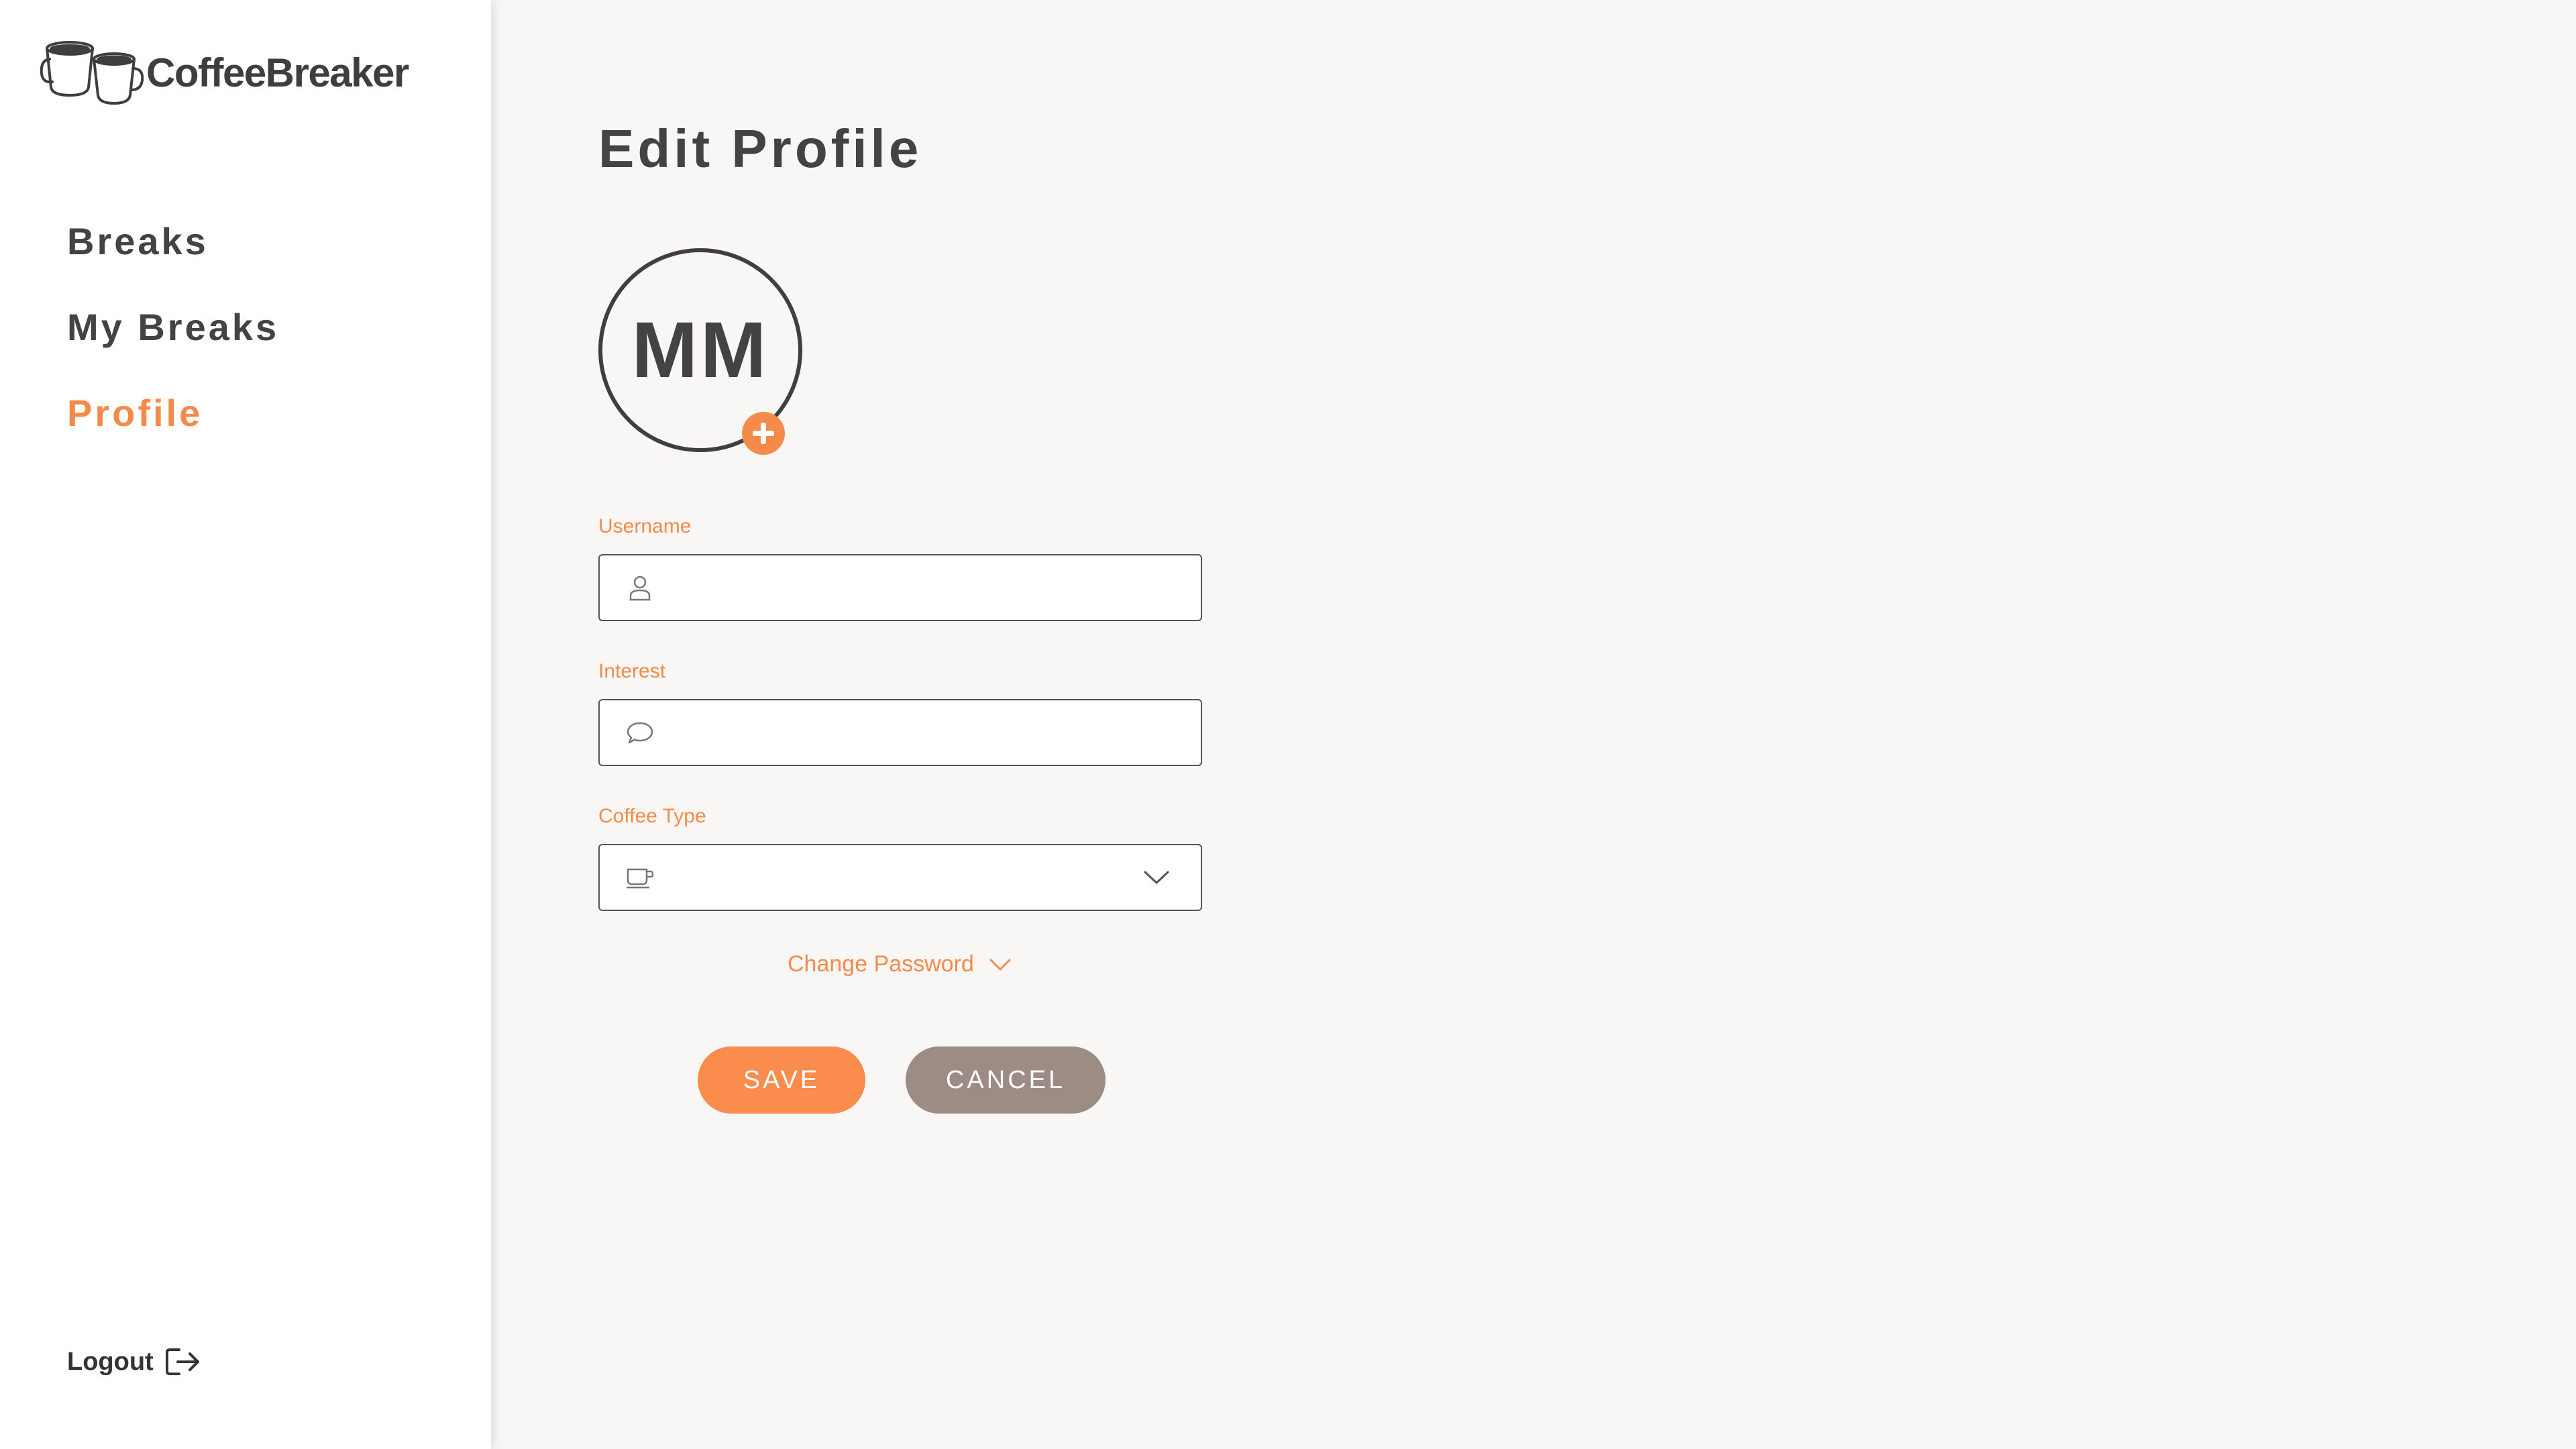  I want to click on coffee-type-select, so click(900, 877).